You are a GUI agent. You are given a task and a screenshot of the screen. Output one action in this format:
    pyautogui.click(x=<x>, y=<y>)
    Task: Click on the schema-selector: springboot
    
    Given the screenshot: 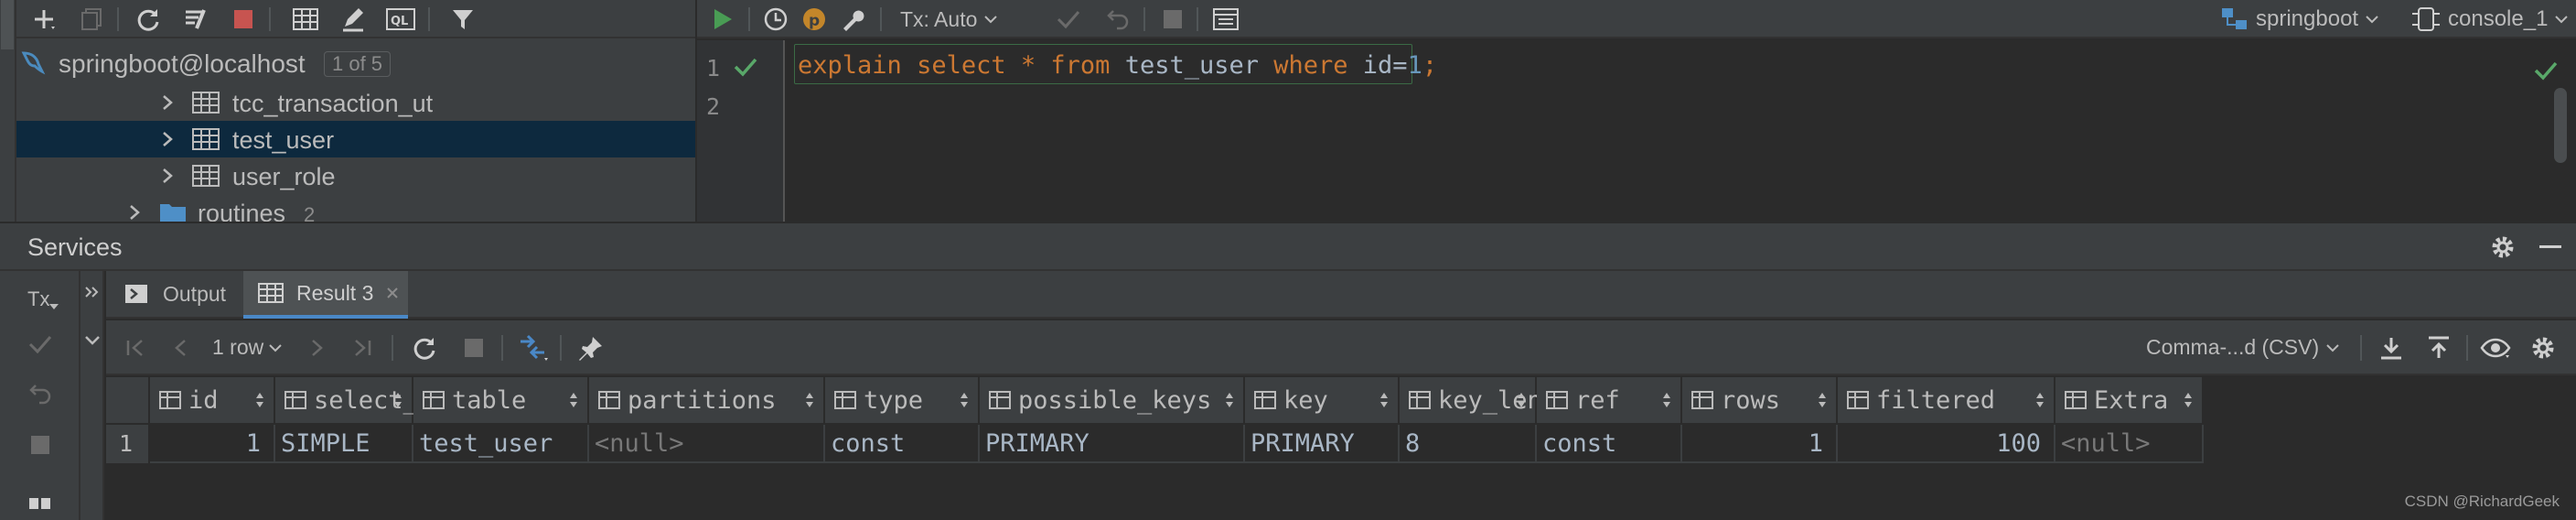 What is the action you would take?
    pyautogui.click(x=2300, y=19)
    